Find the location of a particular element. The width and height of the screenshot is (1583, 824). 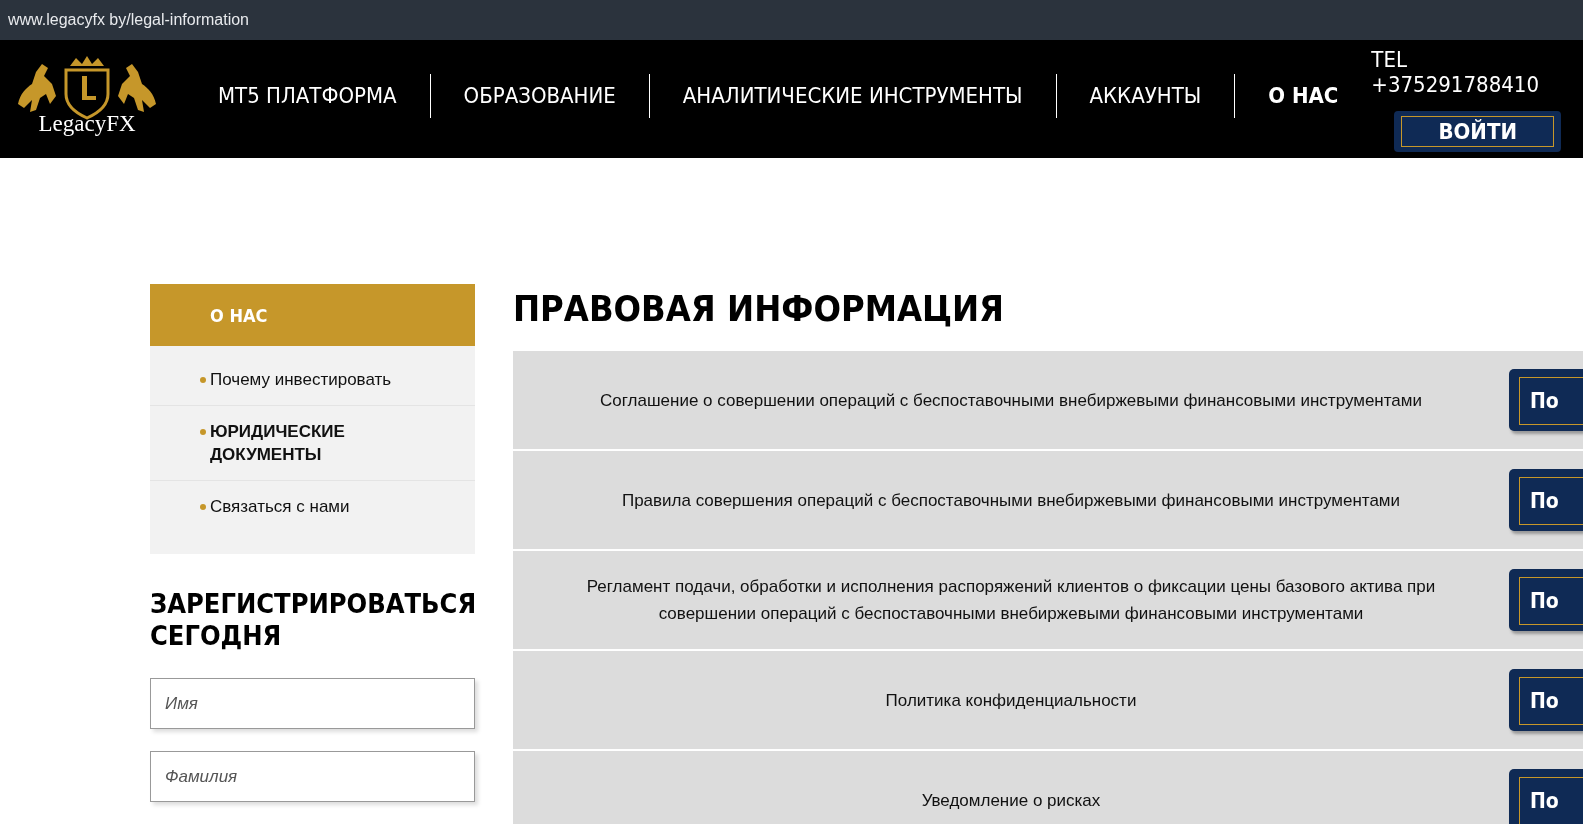

logo-text: LegacyFX is located at coordinates (87, 123).